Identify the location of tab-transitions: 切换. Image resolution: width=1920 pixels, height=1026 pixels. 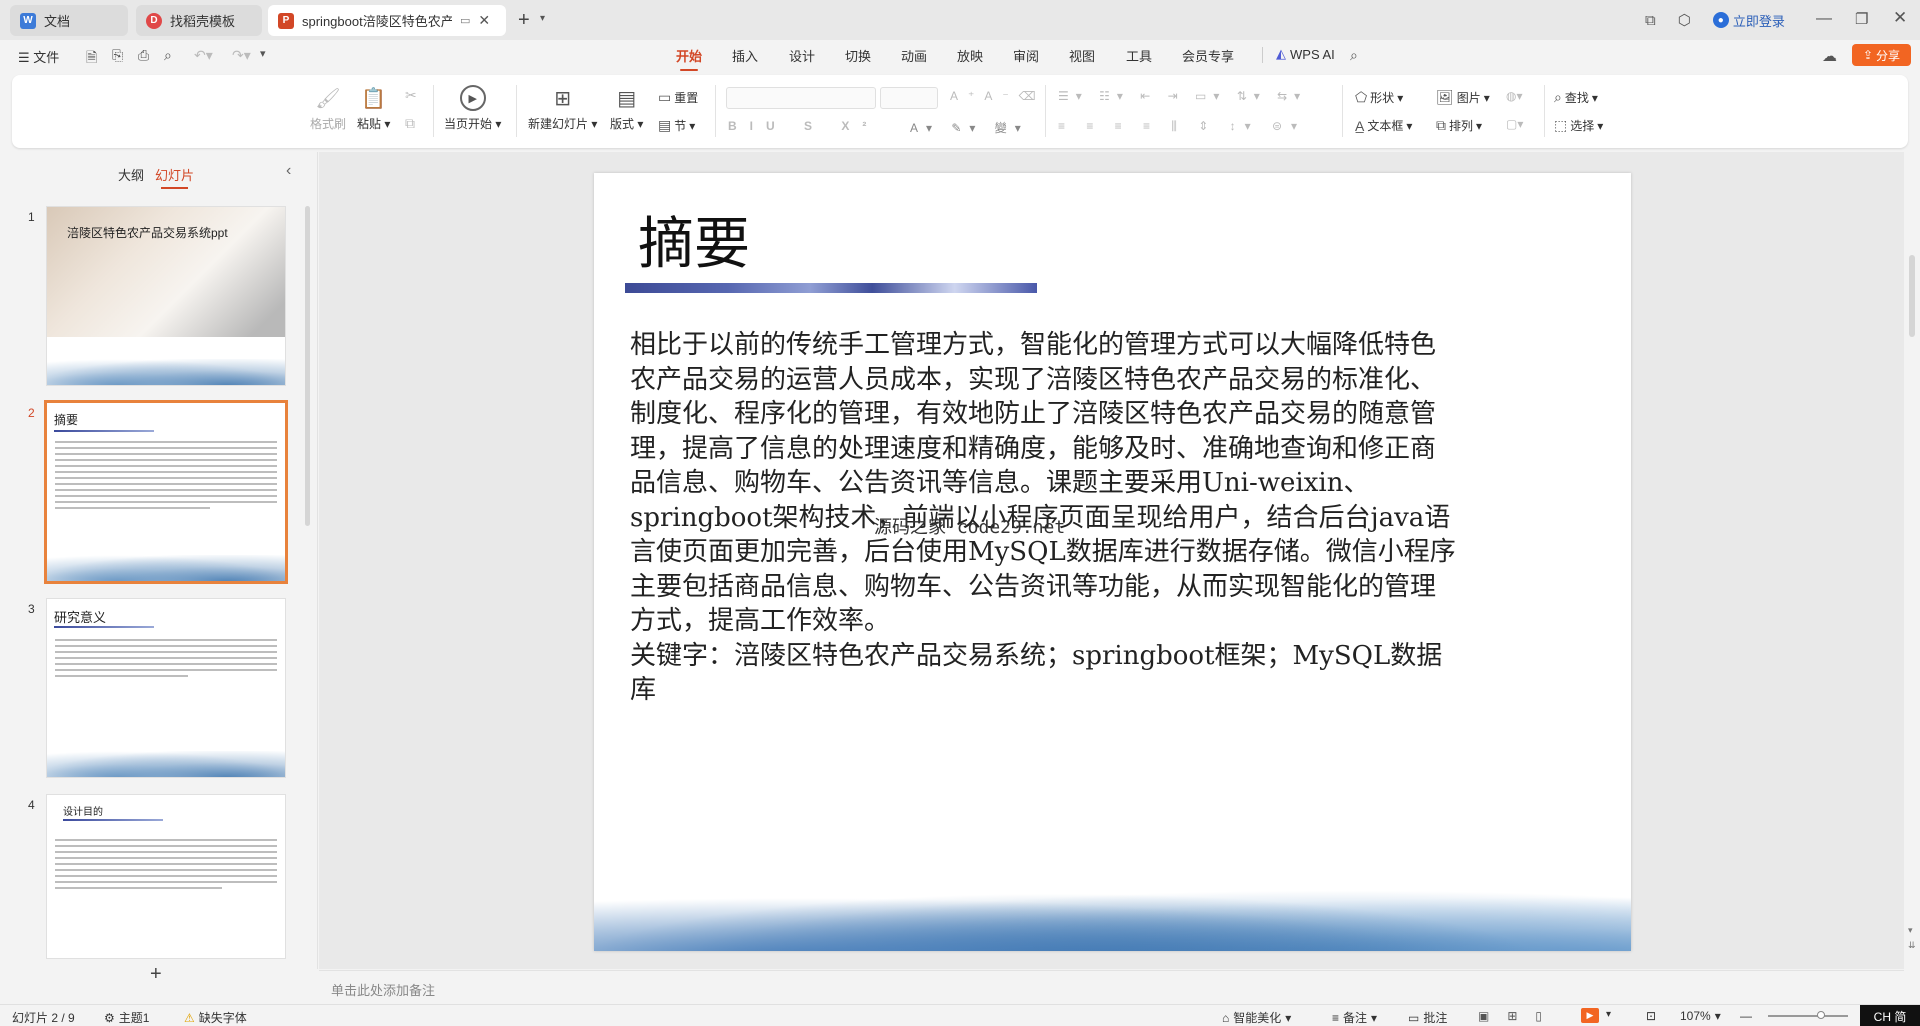
(858, 55).